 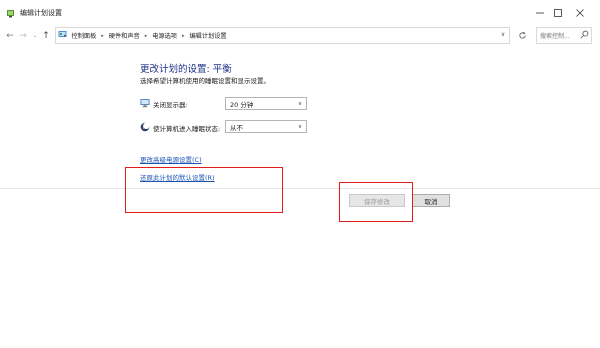 I want to click on advanced-power-settings-link: 更改高级电源设置(C), so click(x=171, y=159).